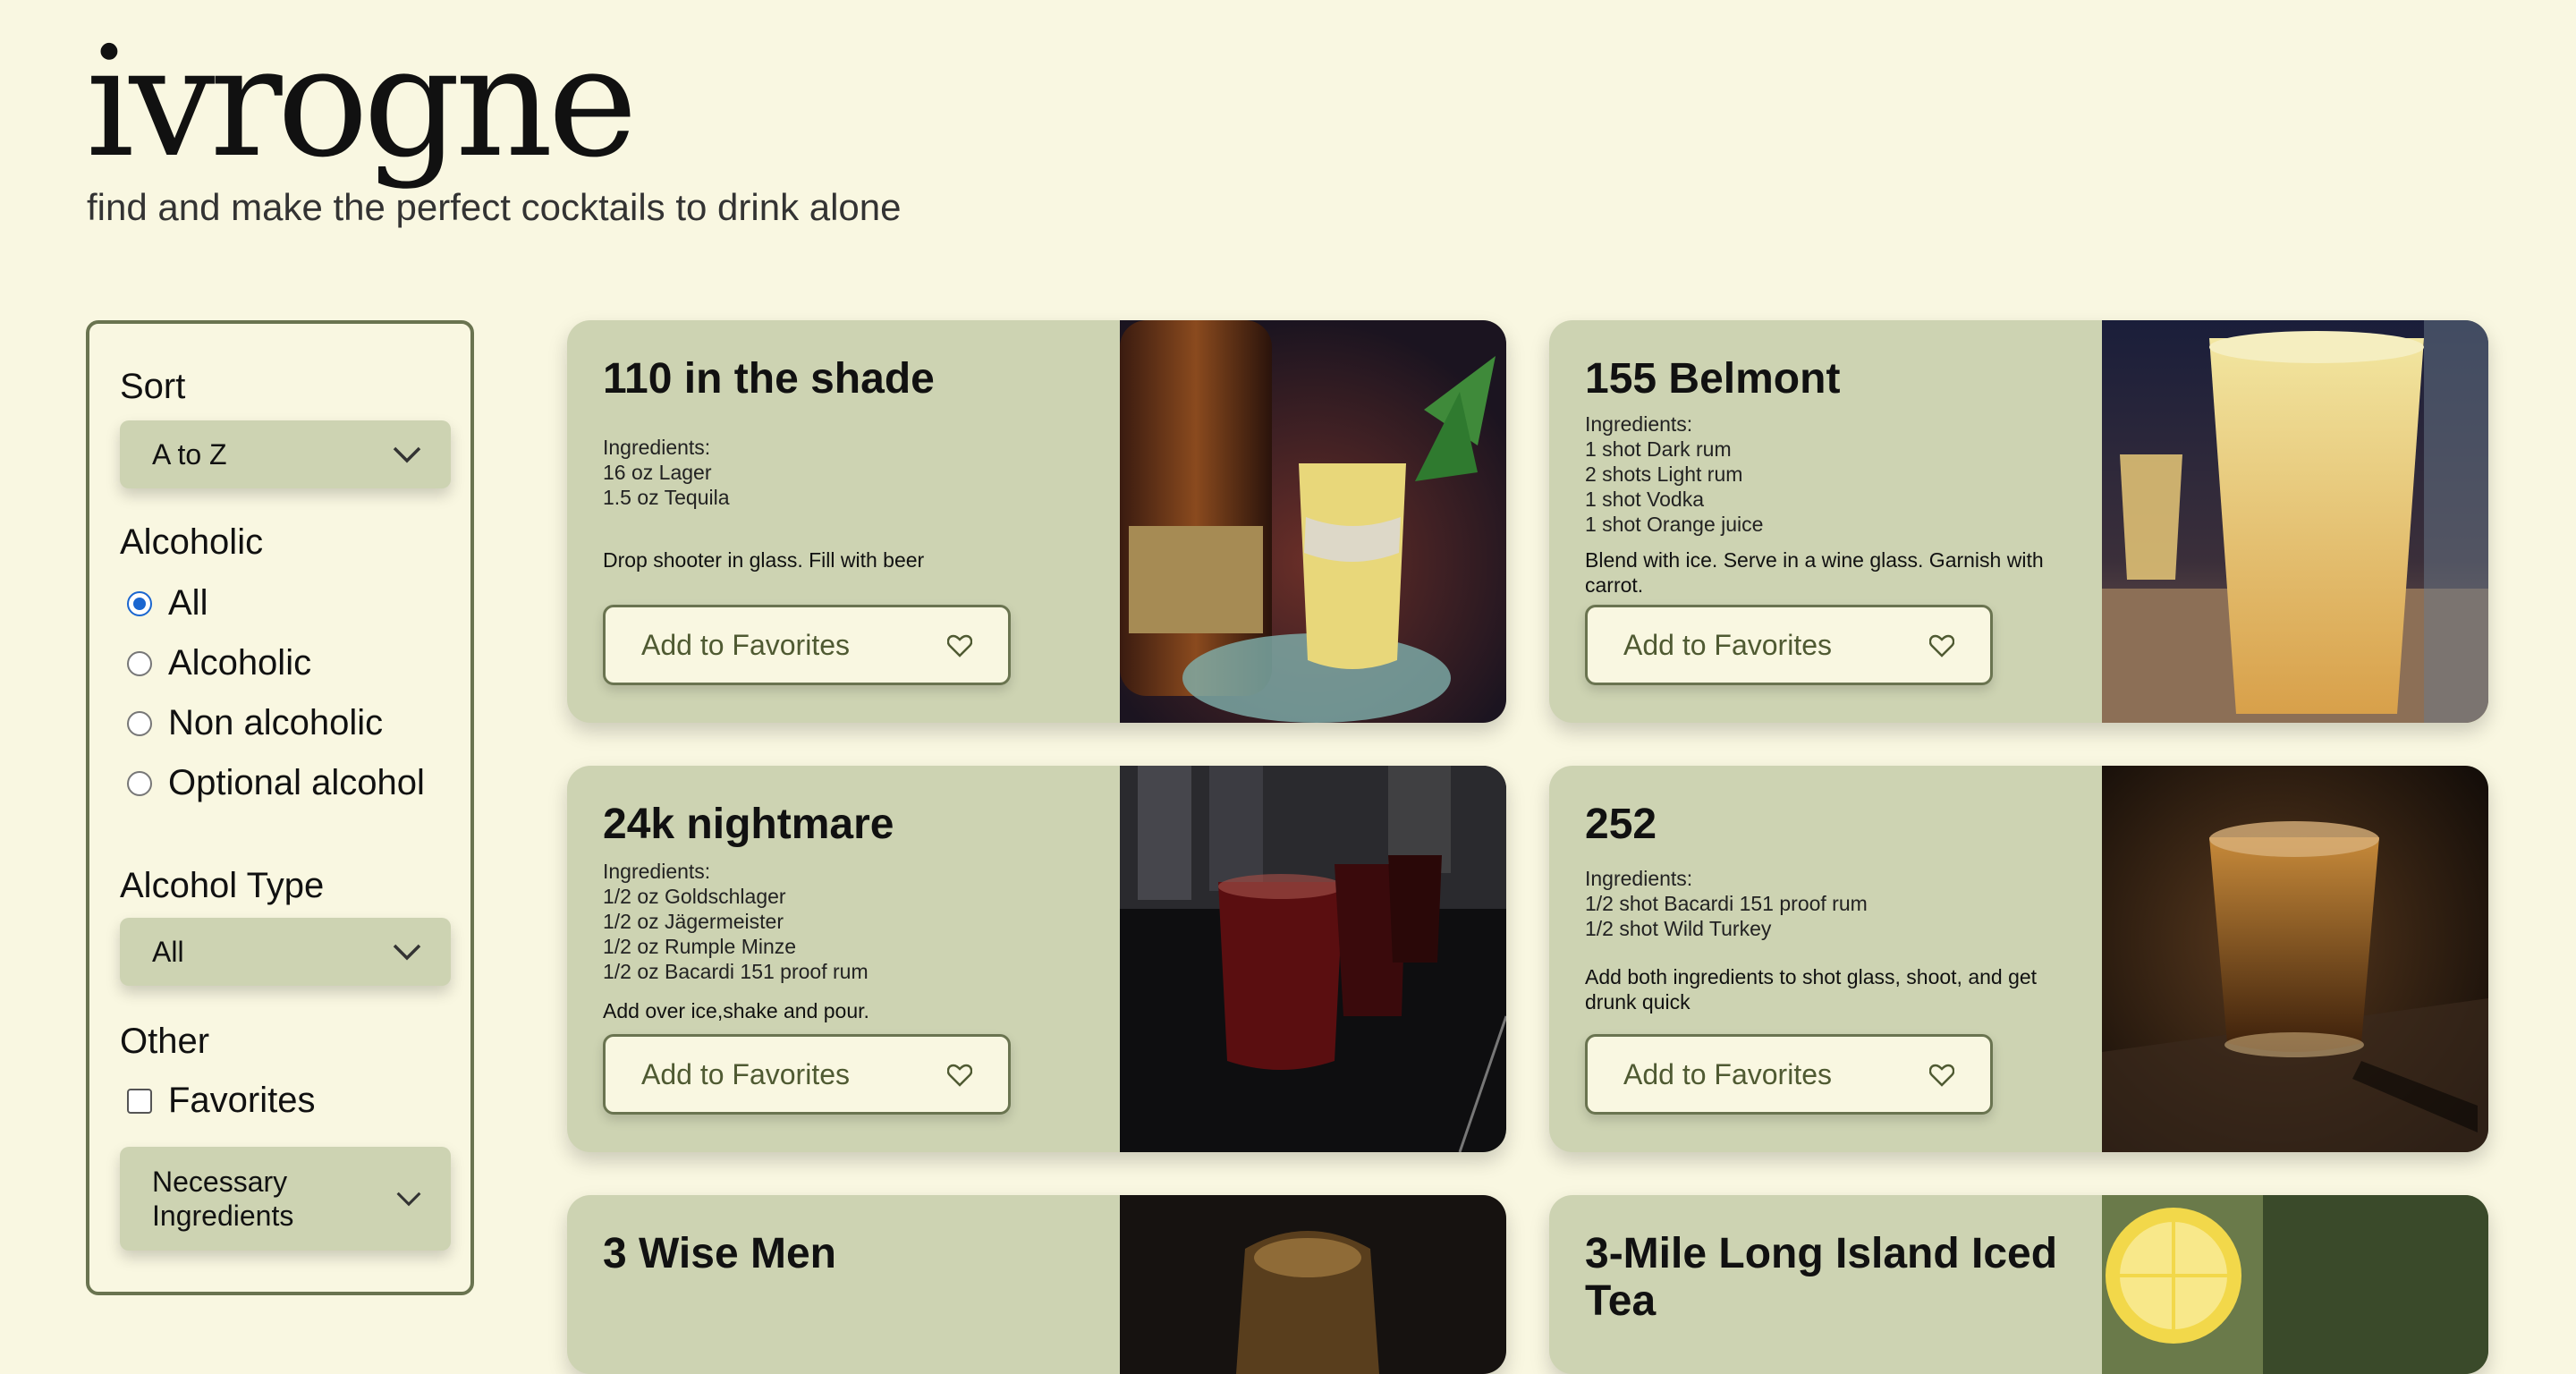 Image resolution: width=2576 pixels, height=1374 pixels. Describe the element at coordinates (296, 782) in the screenshot. I see `option-label: Optional alcohol` at that location.